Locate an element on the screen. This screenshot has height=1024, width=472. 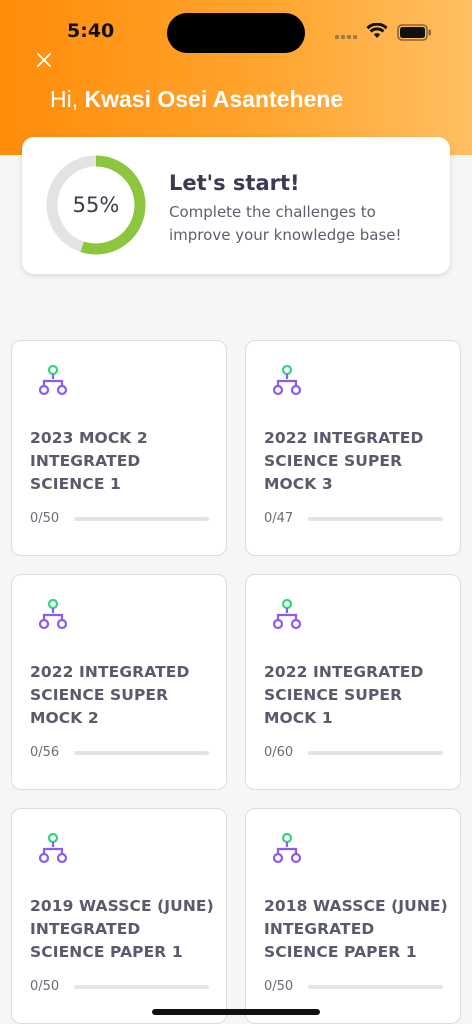
battery-icon is located at coordinates (414, 32).